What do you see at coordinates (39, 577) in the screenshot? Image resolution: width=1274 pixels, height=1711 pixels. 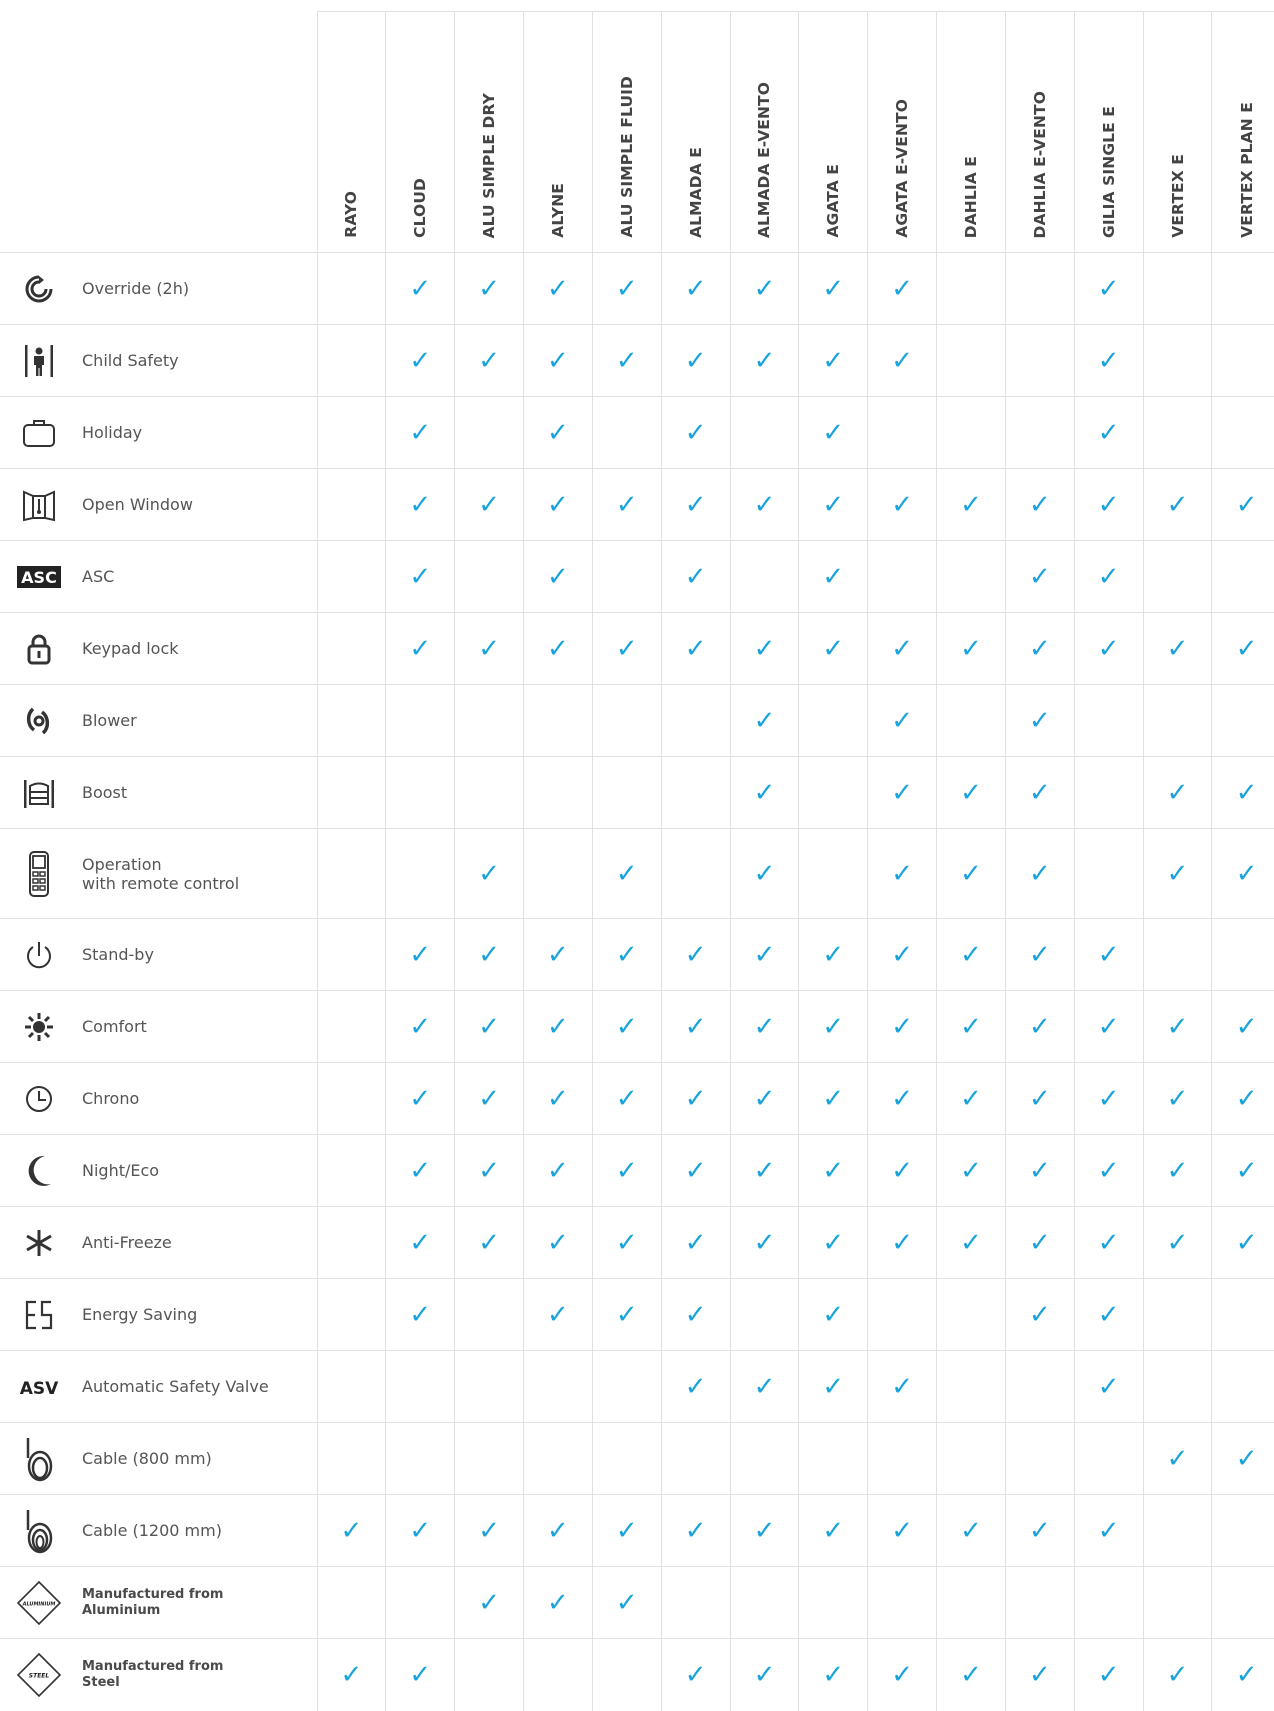 I see `svg-text: ASC` at bounding box center [39, 577].